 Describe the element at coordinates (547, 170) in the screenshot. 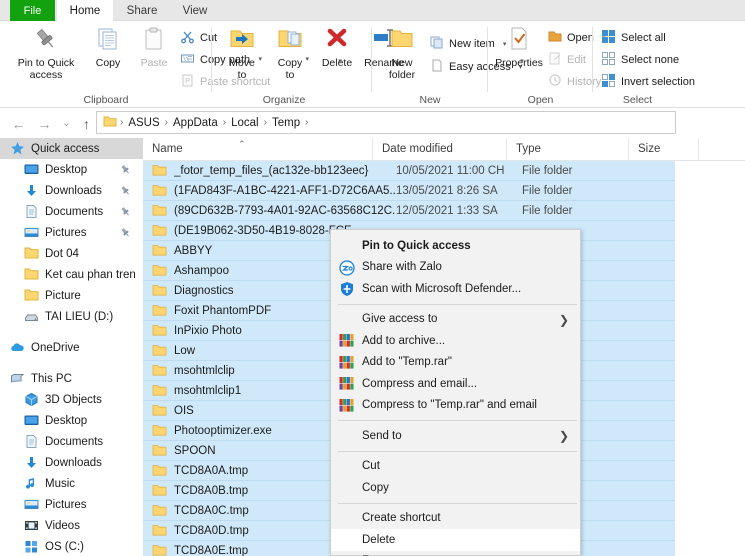

I see `file-type: File folder` at that location.